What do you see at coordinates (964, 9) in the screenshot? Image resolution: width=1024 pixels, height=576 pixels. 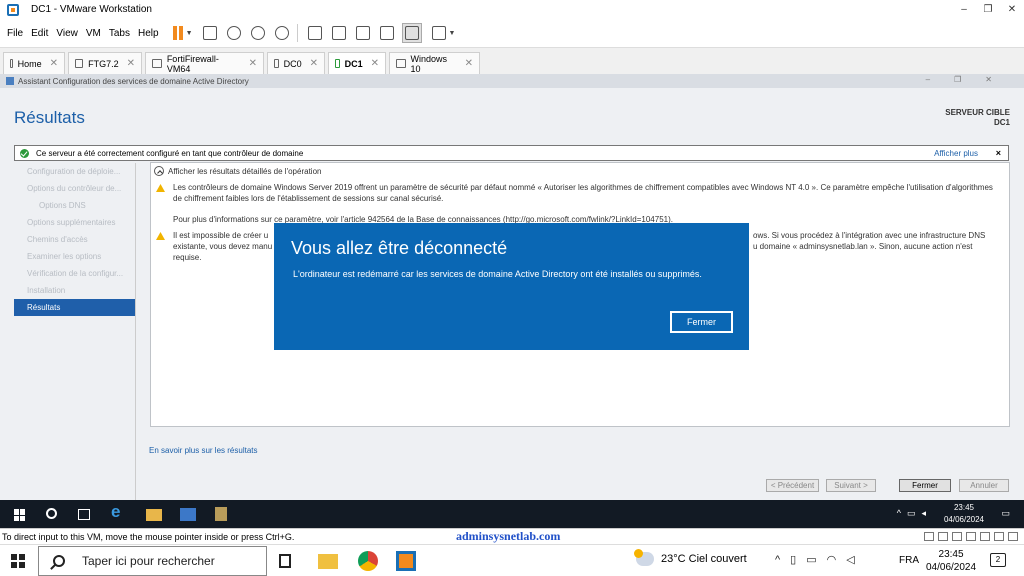 I see `minimize-button: –` at bounding box center [964, 9].